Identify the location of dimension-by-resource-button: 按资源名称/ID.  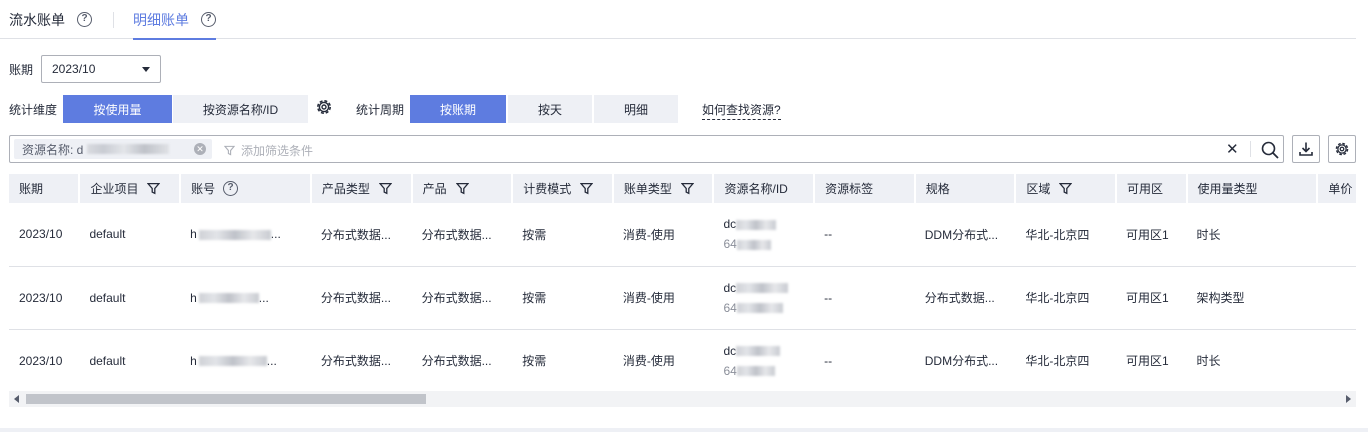
(240, 109).